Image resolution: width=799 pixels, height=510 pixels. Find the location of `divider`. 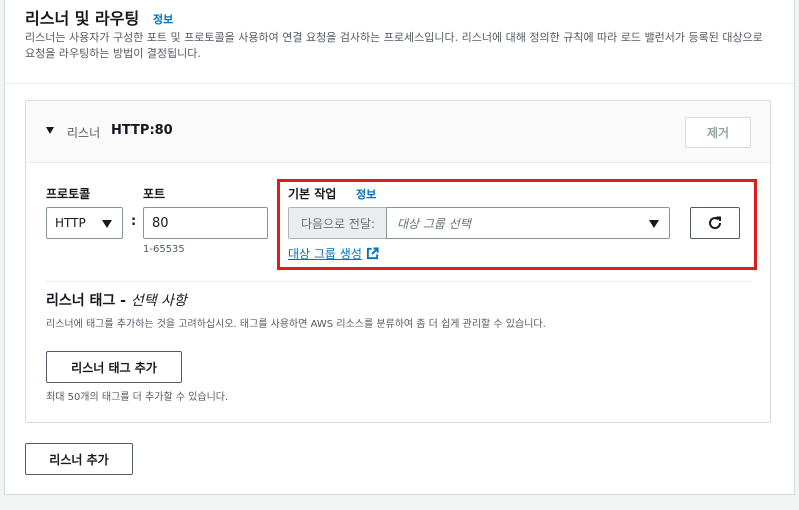

divider is located at coordinates (399, 281).